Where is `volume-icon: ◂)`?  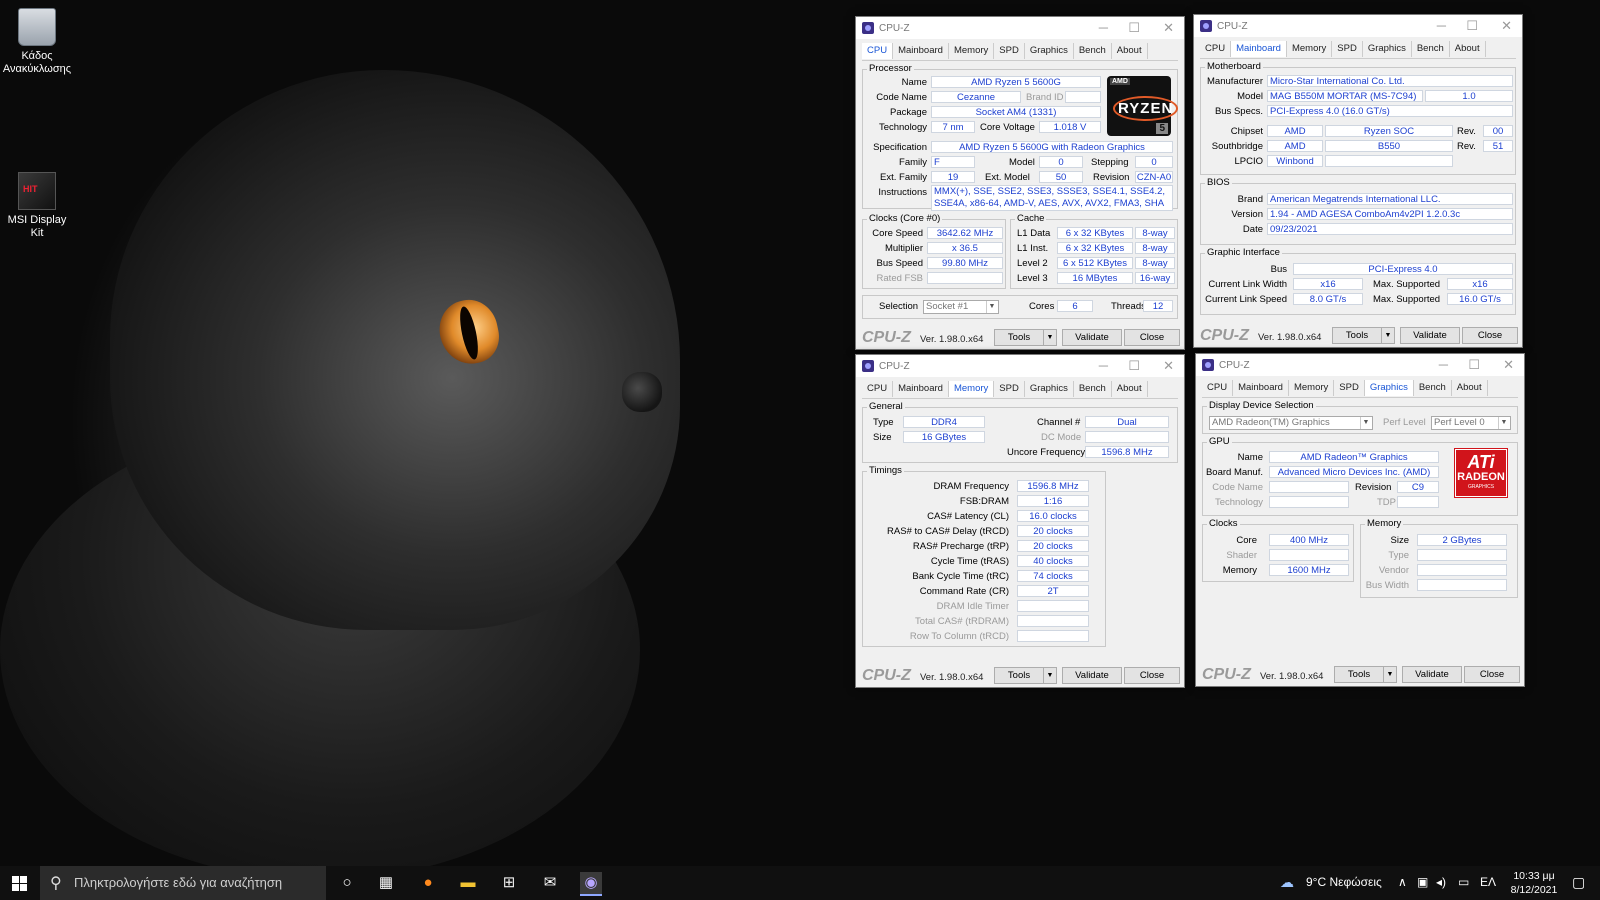
volume-icon: ◂) is located at coordinates (1441, 882).